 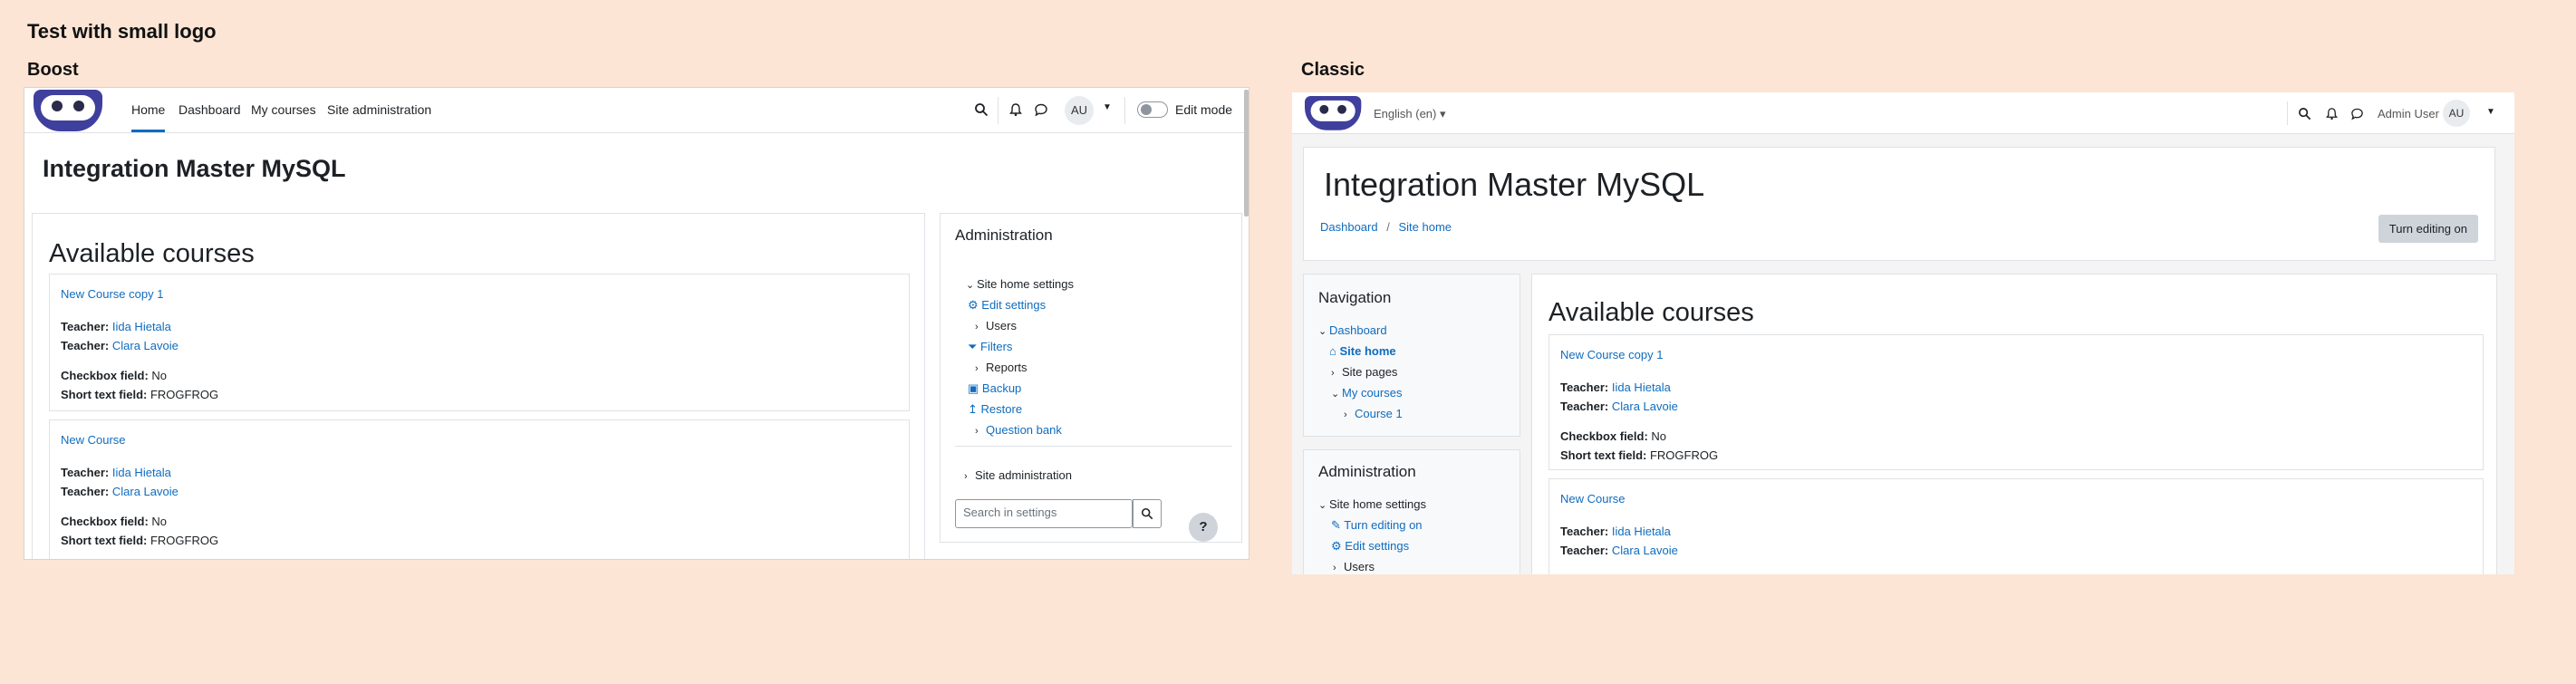 I want to click on navigation-heading: Navigation, so click(x=1355, y=298).